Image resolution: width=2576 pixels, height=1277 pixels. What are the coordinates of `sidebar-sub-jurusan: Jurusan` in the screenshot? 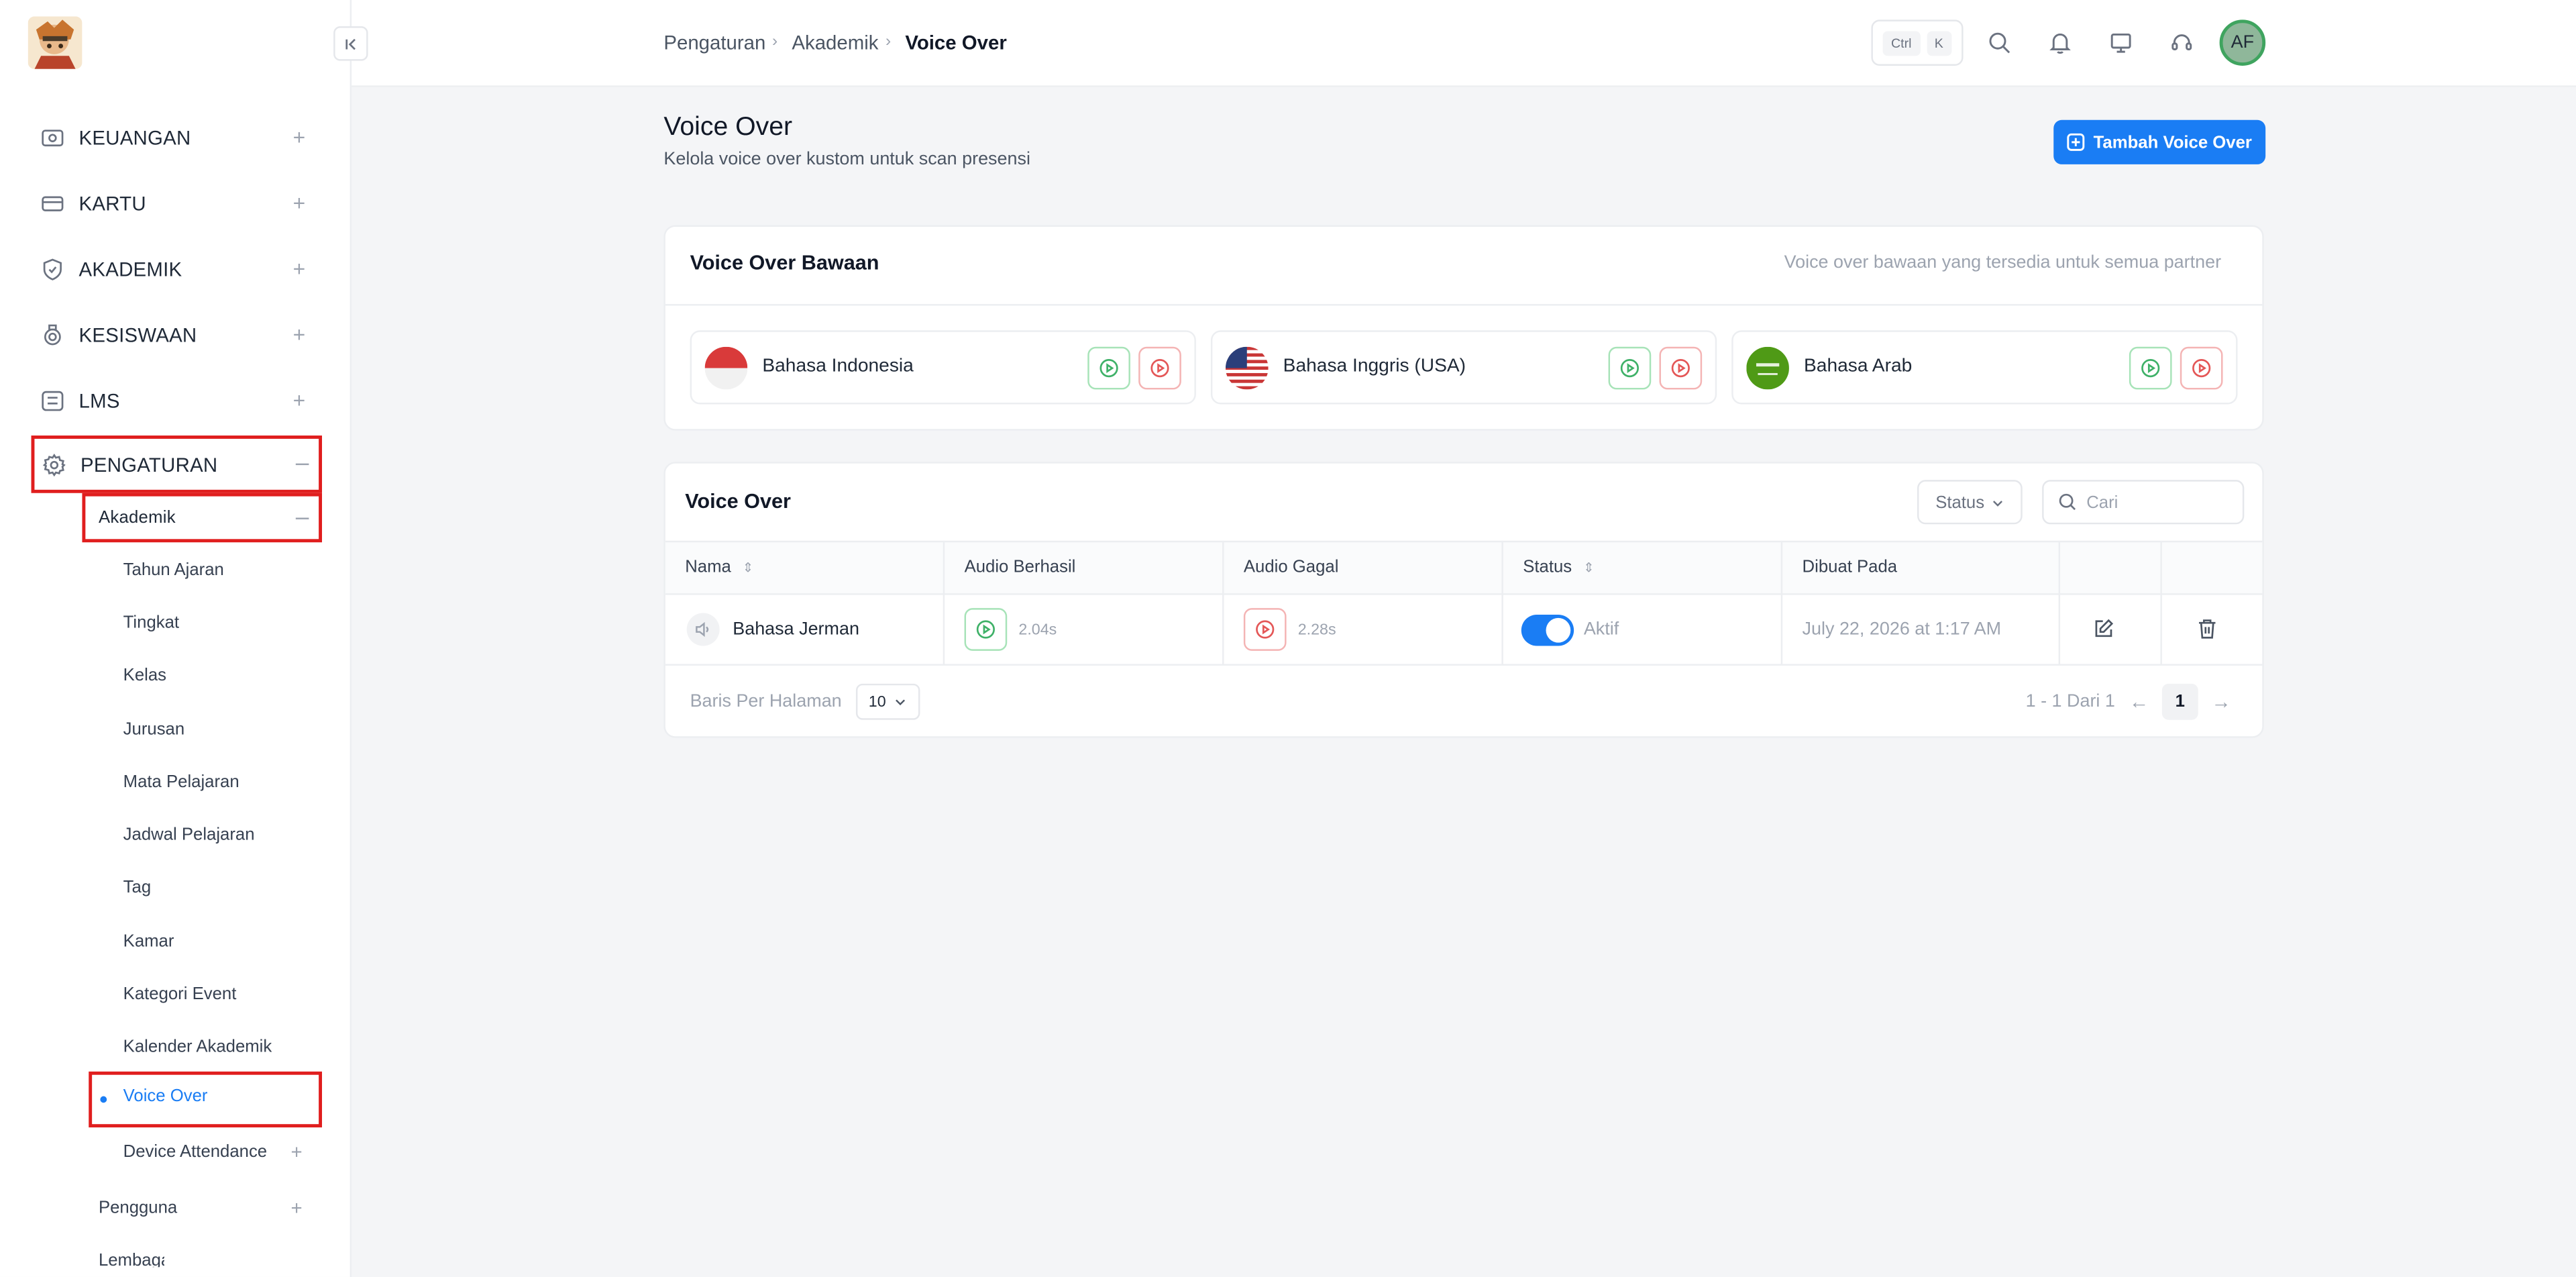 It's located at (153, 730).